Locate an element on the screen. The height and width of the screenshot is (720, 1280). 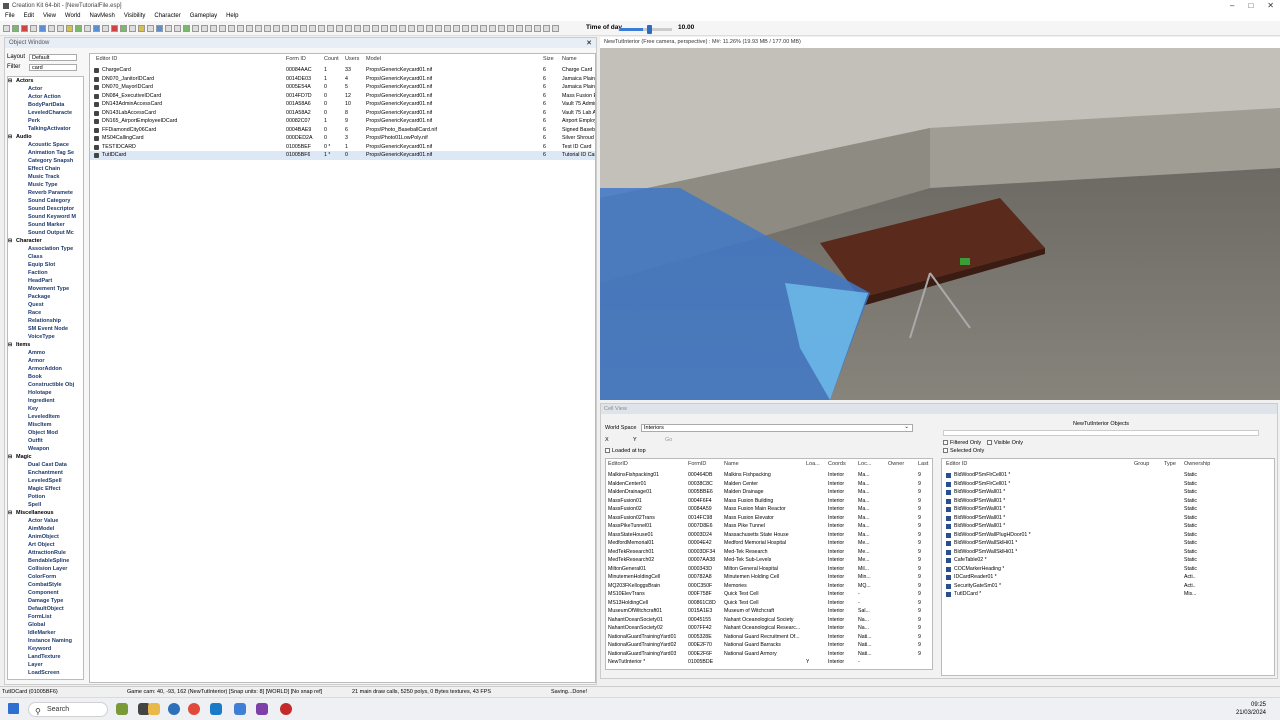
chrome-icon is located at coordinates (194, 709).